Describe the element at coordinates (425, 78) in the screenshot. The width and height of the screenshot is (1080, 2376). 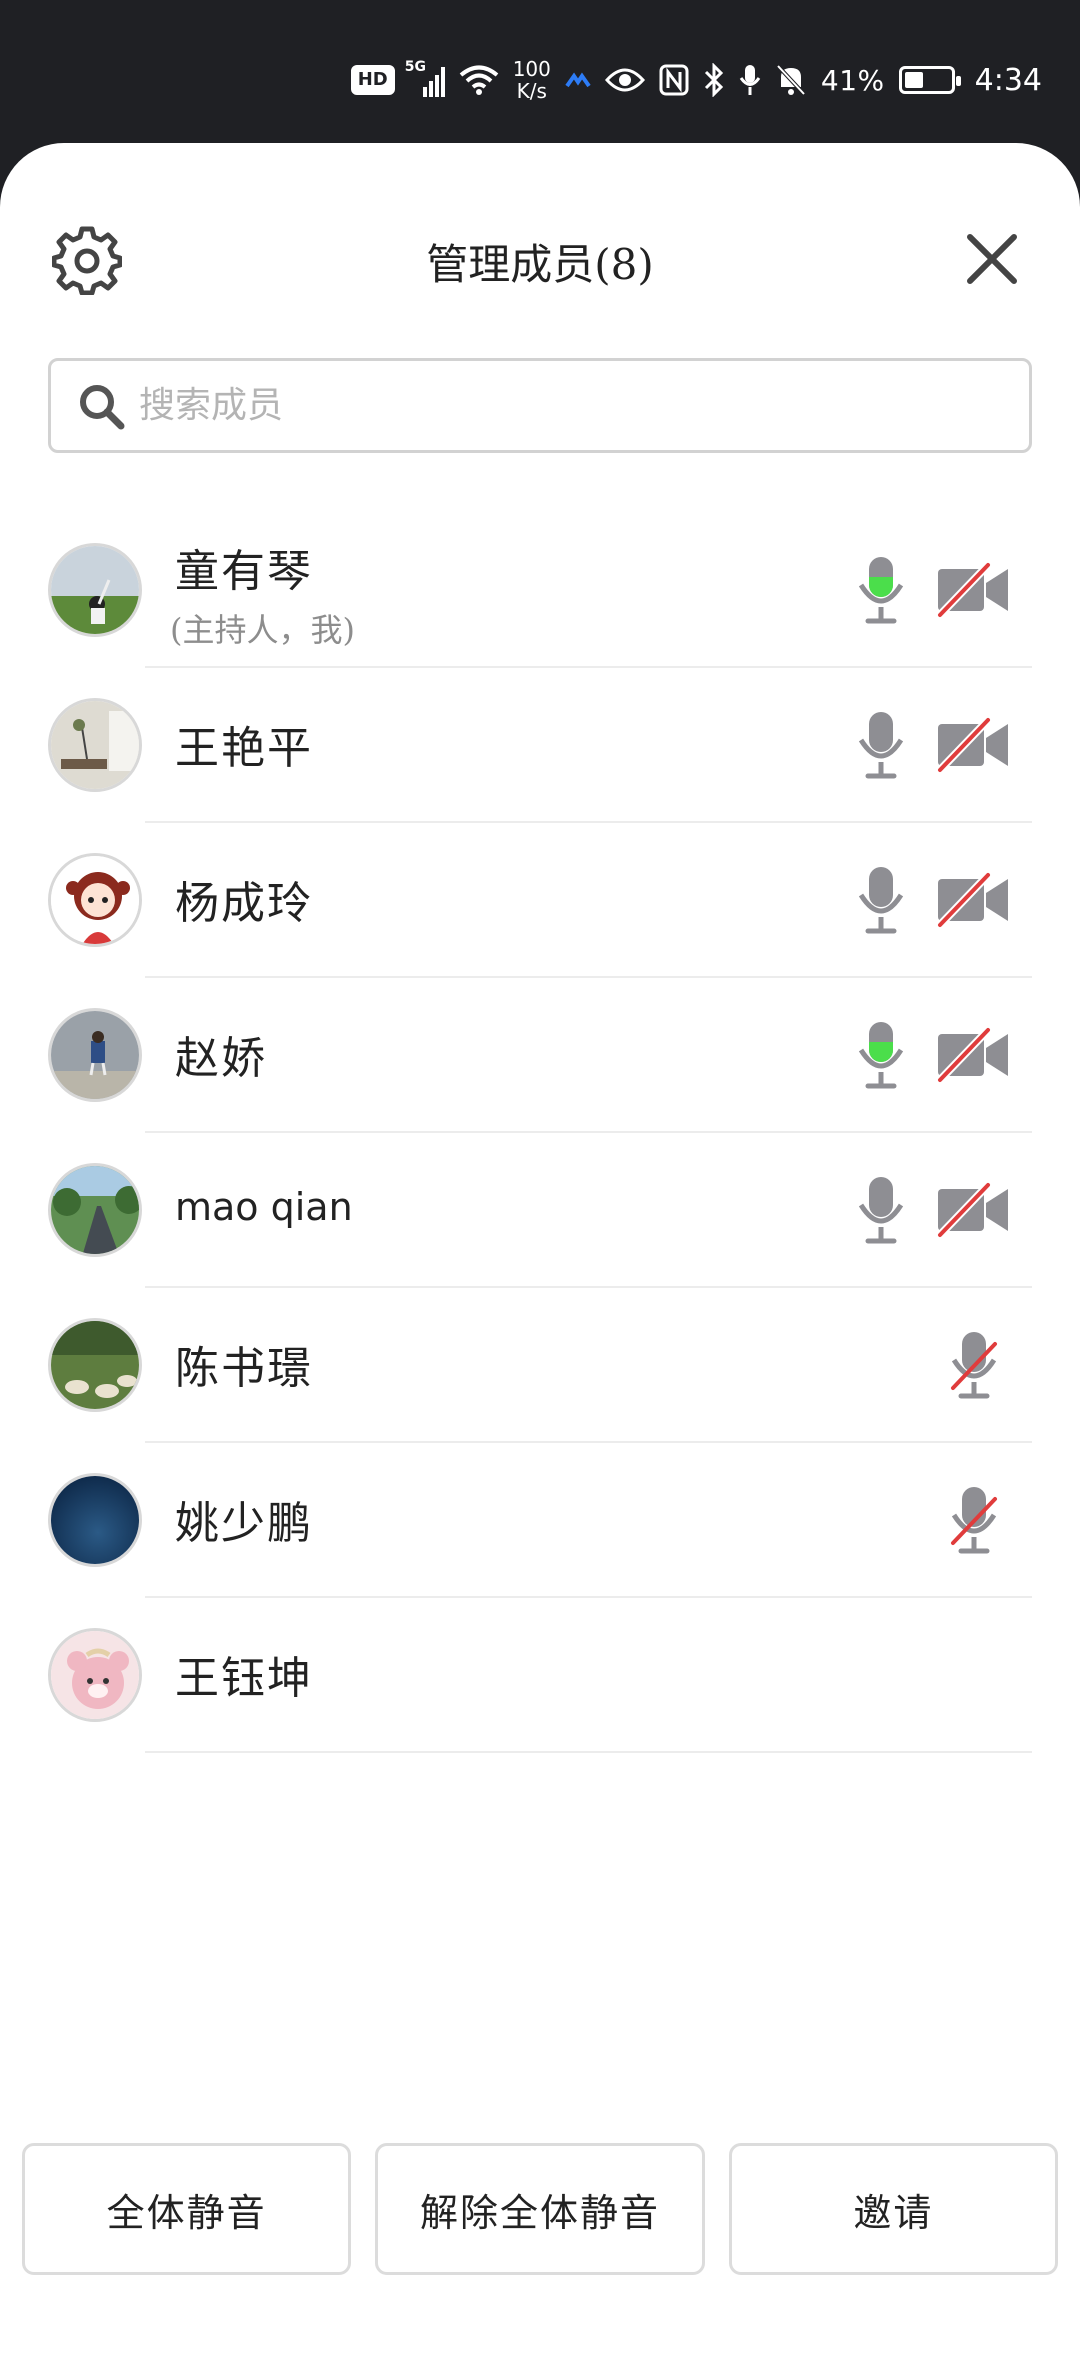
I see `signal-icon: 5G` at that location.